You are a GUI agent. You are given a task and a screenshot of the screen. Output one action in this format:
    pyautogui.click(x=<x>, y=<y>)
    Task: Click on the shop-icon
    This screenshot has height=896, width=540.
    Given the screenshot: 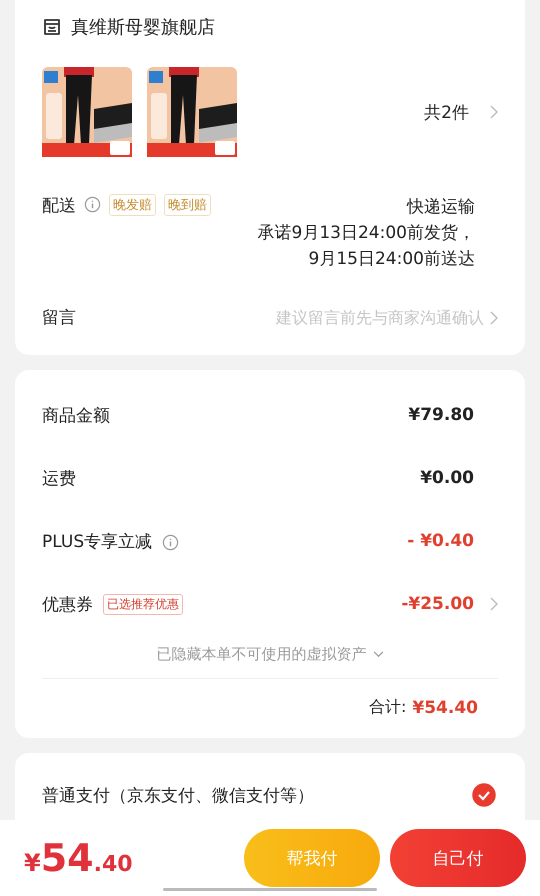 What is the action you would take?
    pyautogui.click(x=52, y=27)
    